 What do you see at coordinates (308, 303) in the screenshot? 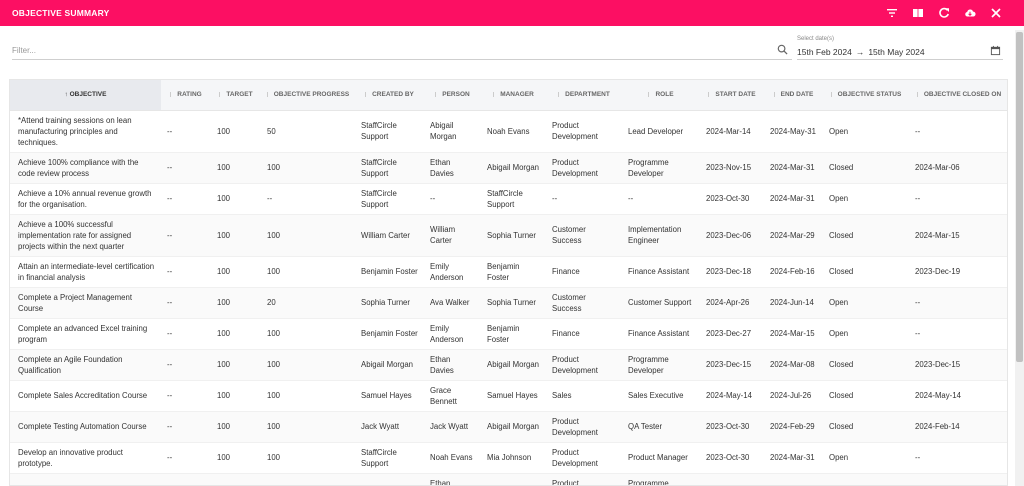
I see `table-cell: 20` at bounding box center [308, 303].